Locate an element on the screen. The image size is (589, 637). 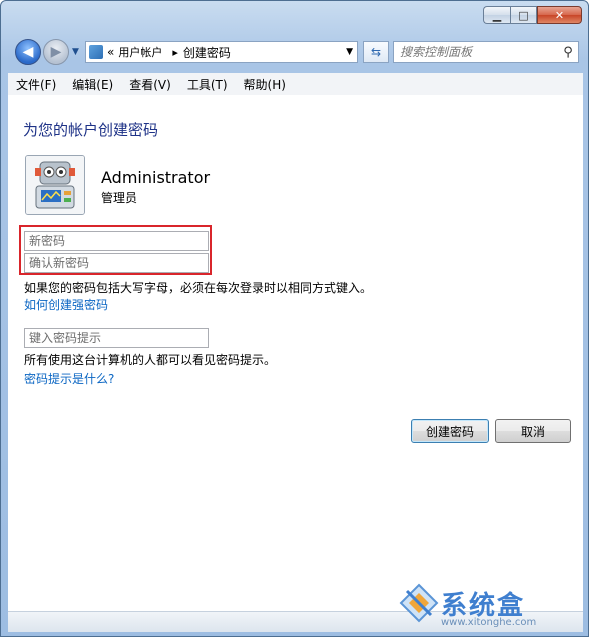
navigation-bar: ◀ ▶ ▼ « 用户帐户 ▸ 创建密码 ▼ ⇆ ⚲ is located at coordinates (298, 53).